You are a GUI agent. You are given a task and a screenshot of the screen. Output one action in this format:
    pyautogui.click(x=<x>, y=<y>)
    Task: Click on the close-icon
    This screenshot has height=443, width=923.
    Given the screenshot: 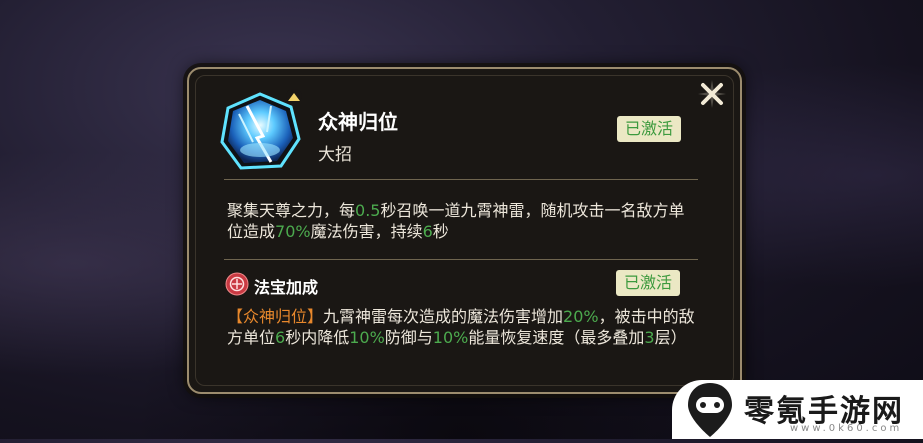 What is the action you would take?
    pyautogui.click(x=712, y=94)
    